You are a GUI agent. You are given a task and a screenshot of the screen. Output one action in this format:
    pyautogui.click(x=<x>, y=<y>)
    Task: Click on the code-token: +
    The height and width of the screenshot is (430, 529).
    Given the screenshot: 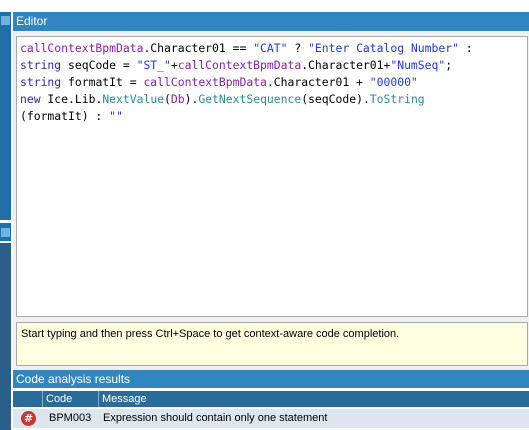 What is the action you would take?
    pyautogui.click(x=174, y=65)
    